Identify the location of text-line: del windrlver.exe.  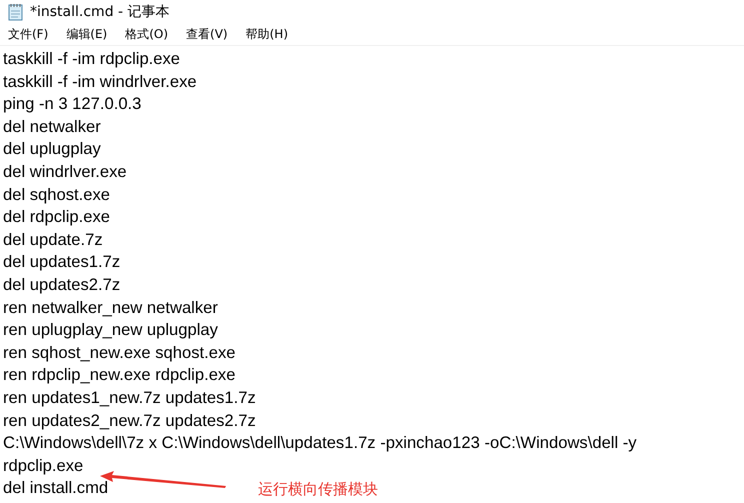
(65, 171).